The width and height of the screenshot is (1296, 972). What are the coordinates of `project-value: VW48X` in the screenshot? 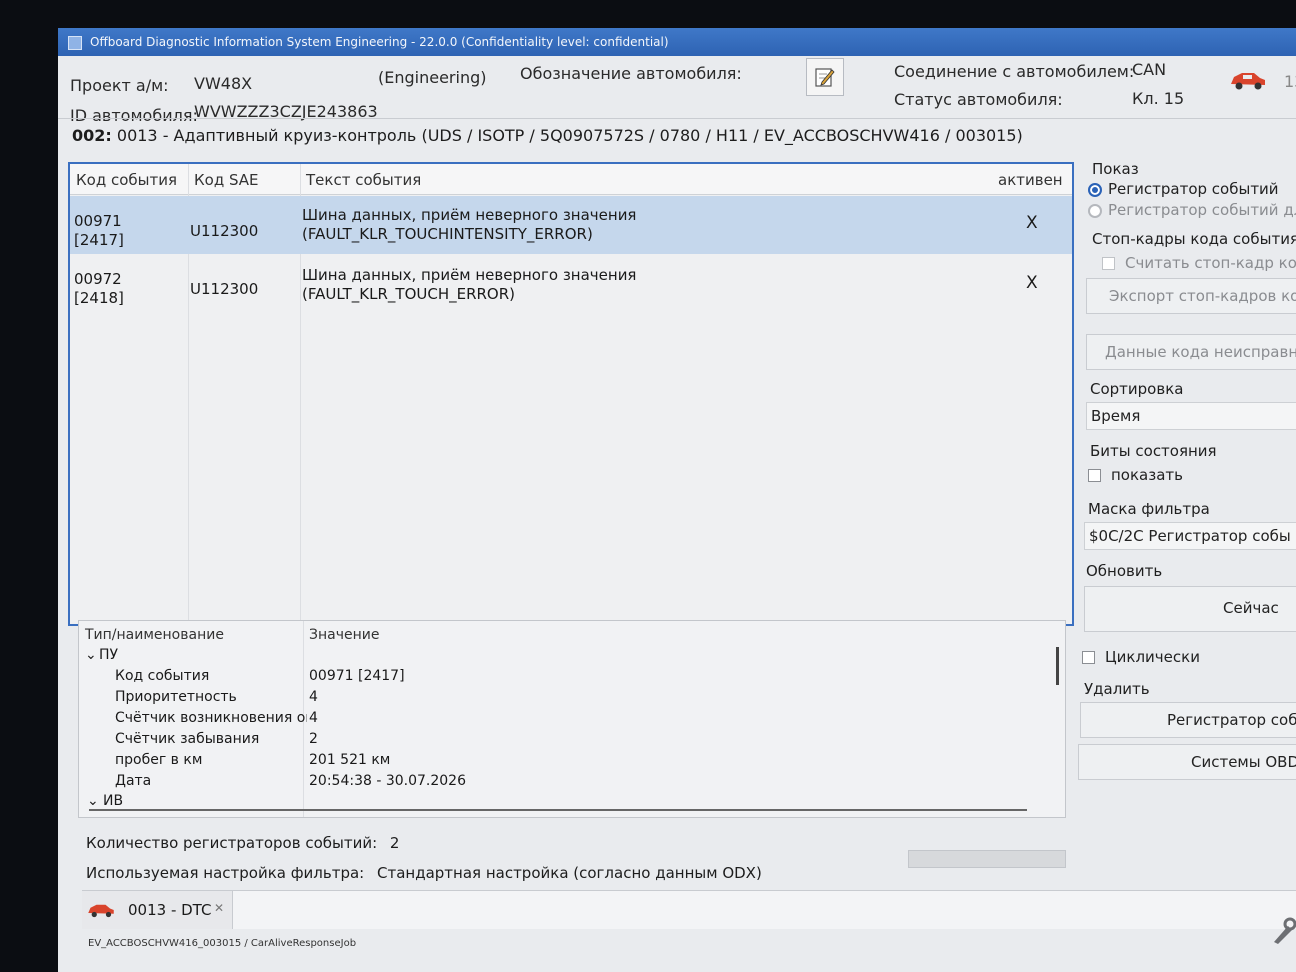 It's located at (223, 83).